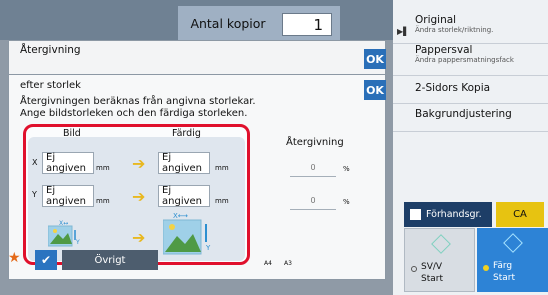  I want to click on check-icon: ✔, so click(46, 260).